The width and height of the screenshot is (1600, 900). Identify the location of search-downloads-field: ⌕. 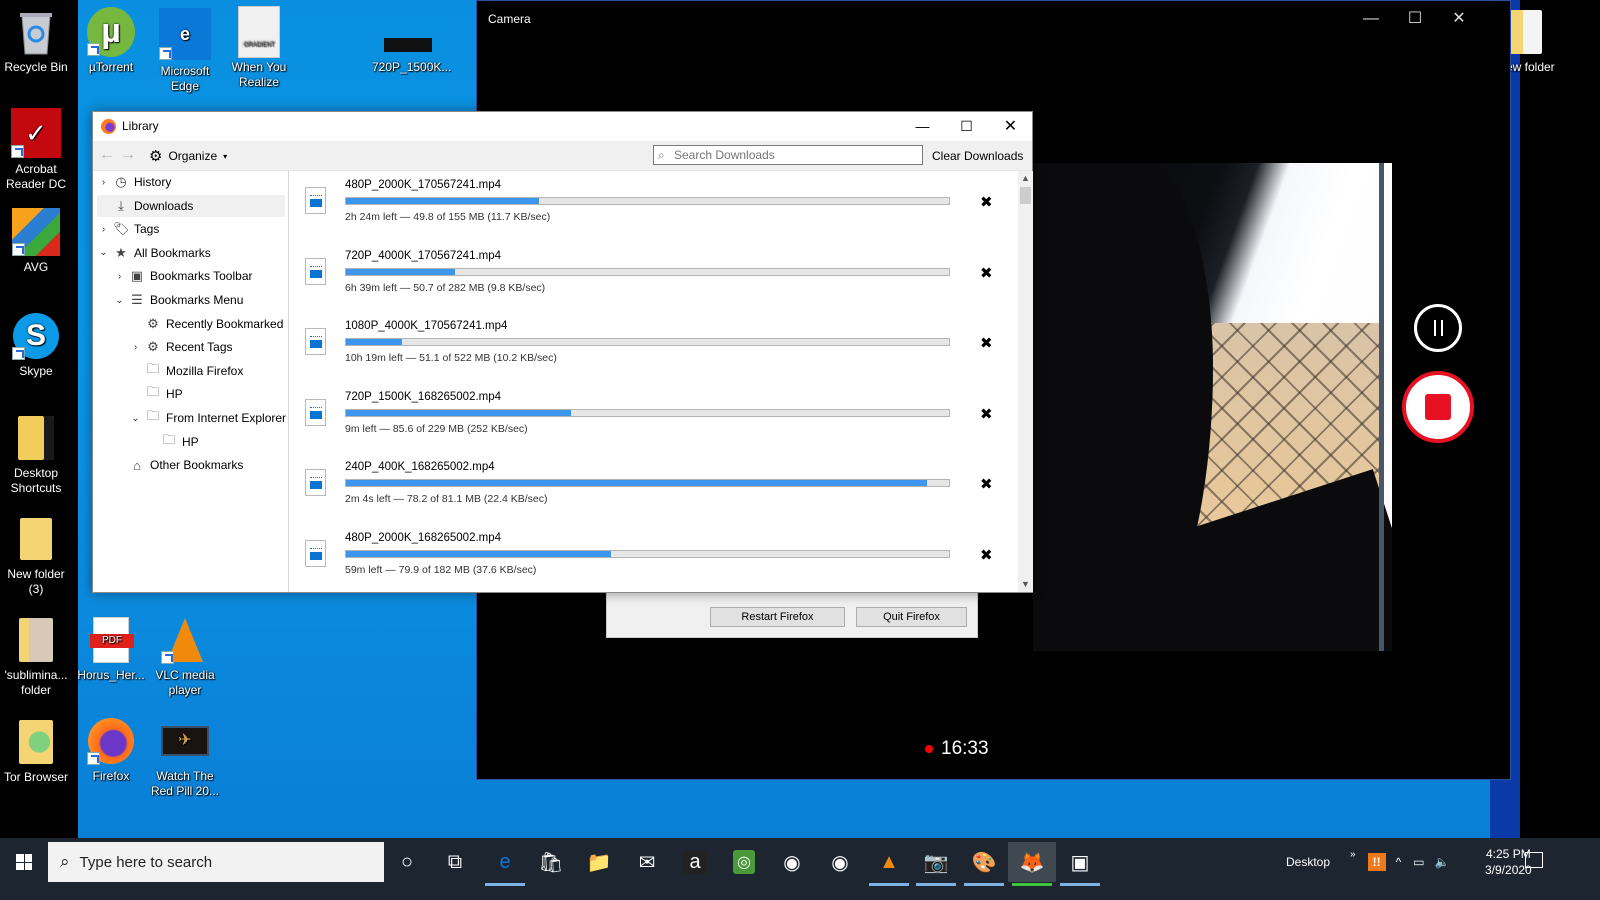
(788, 155).